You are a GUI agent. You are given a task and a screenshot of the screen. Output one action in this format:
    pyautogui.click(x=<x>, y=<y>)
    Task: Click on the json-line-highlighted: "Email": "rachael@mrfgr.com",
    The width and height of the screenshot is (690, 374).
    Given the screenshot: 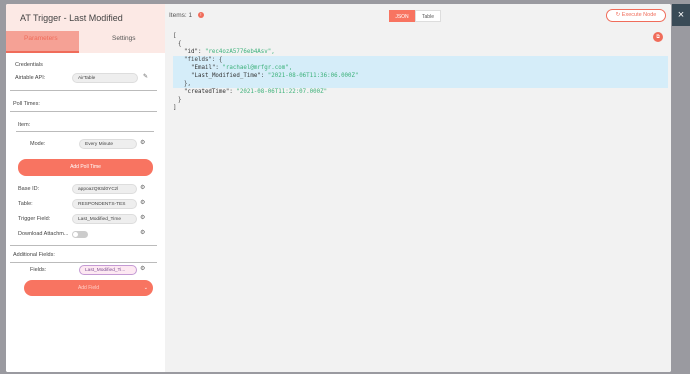 What is the action you would take?
    pyautogui.click(x=420, y=68)
    